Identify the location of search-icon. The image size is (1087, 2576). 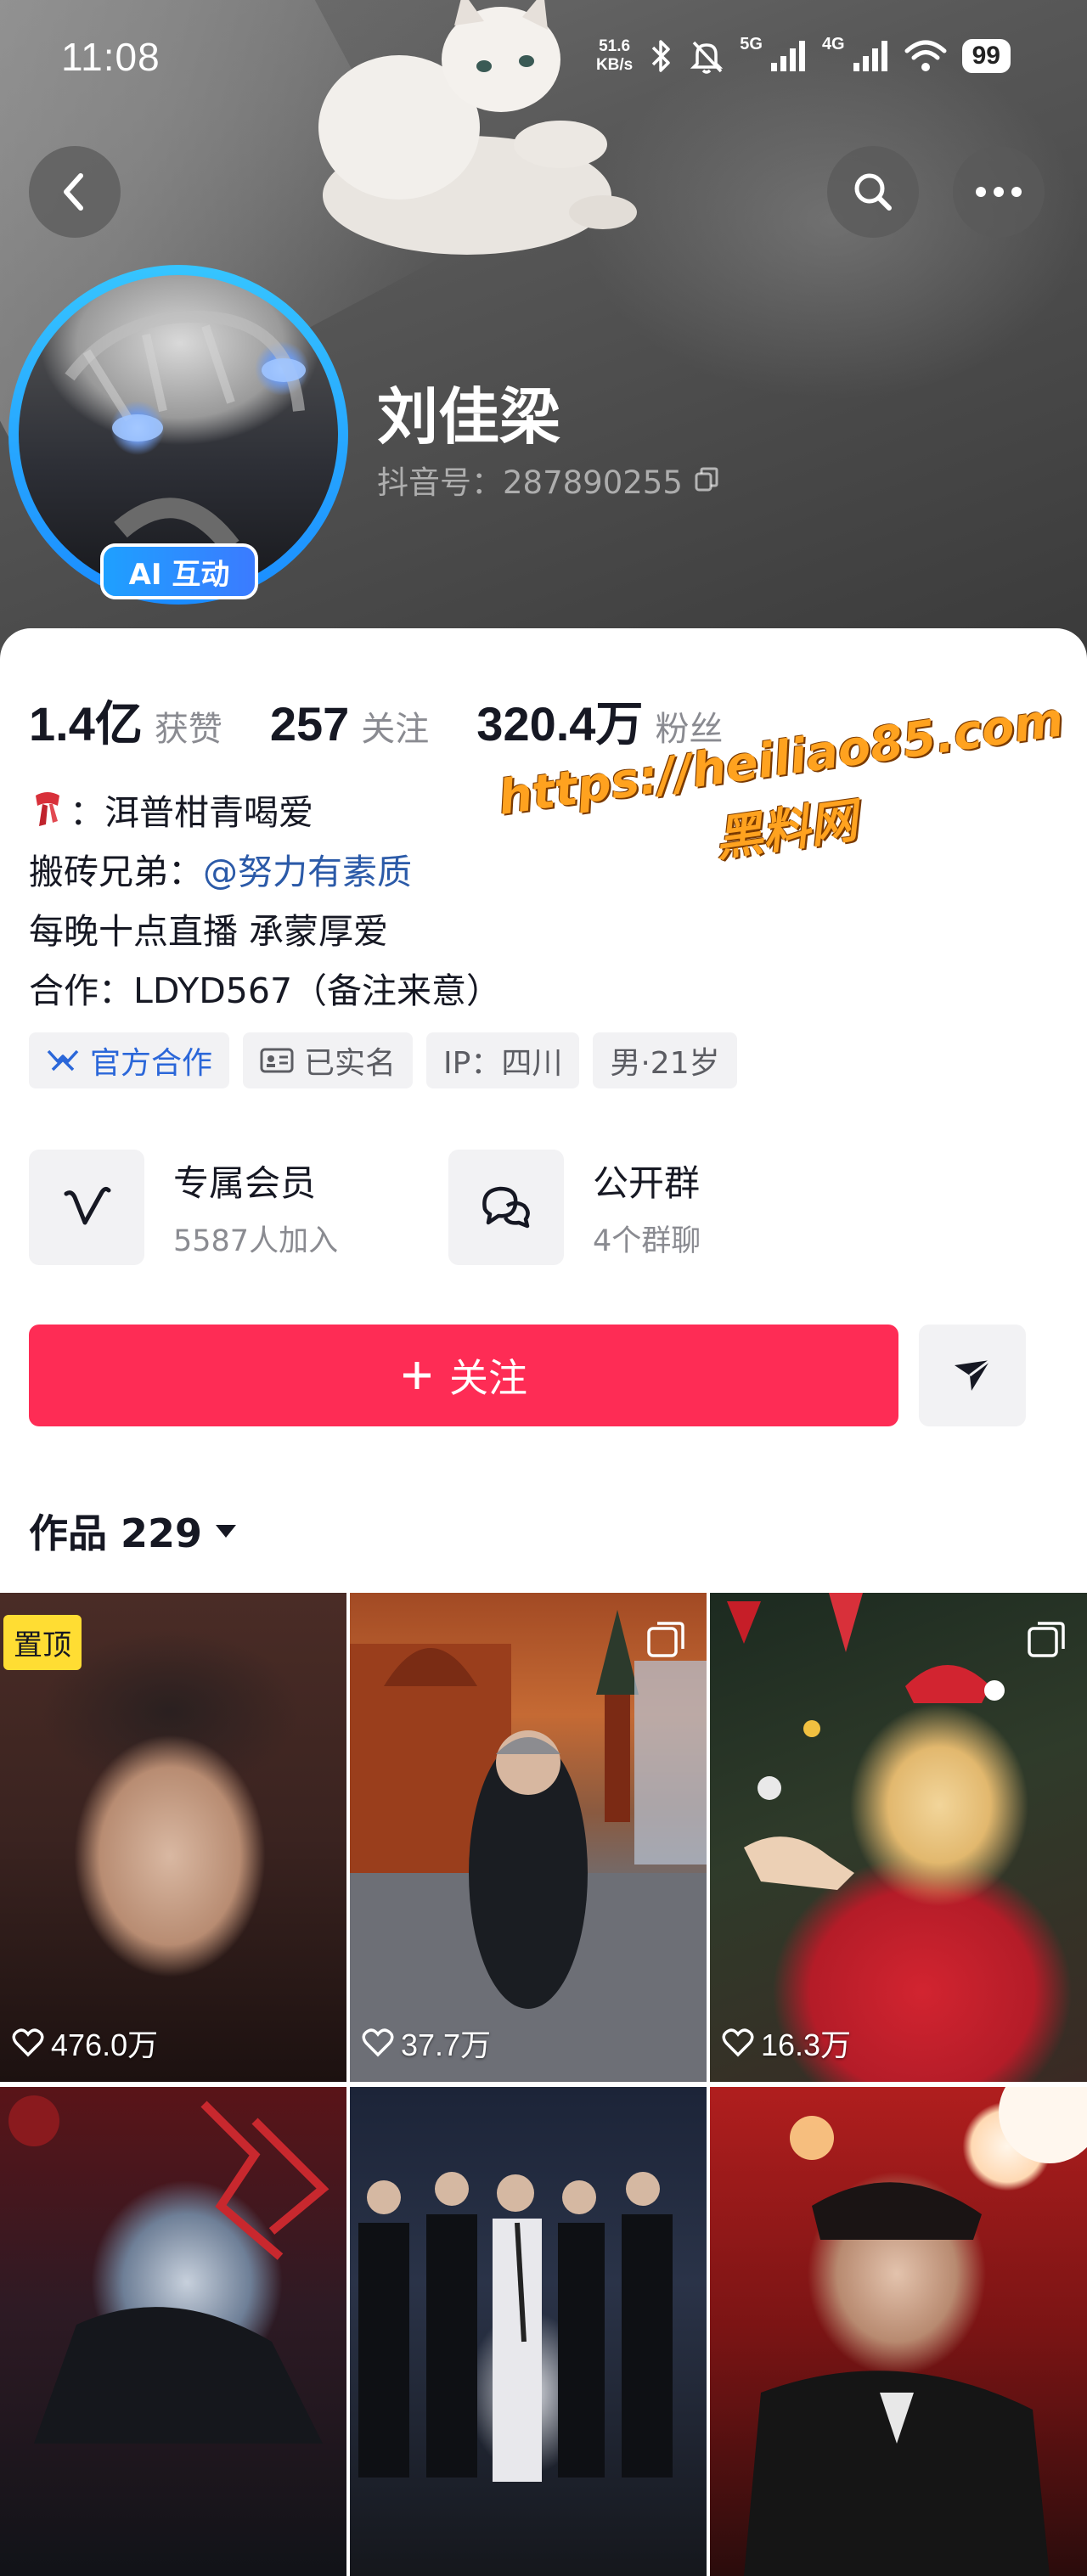
(873, 192).